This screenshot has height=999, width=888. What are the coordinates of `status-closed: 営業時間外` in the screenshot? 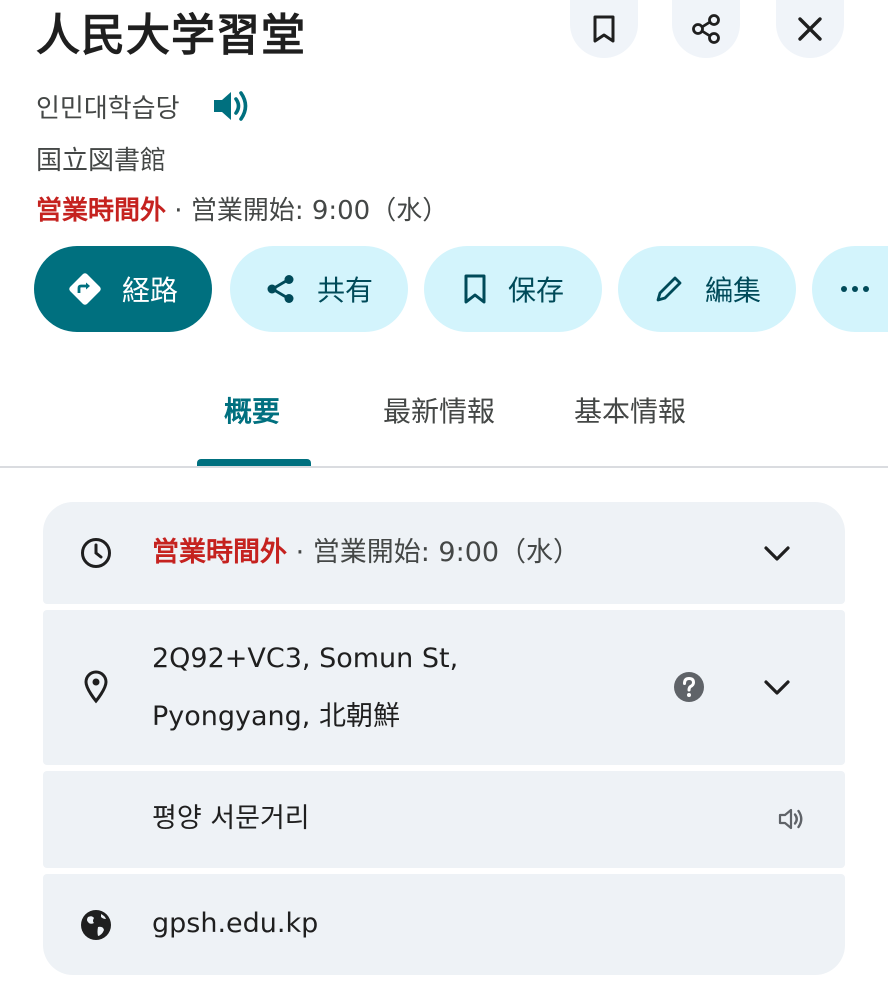 It's located at (101, 211).